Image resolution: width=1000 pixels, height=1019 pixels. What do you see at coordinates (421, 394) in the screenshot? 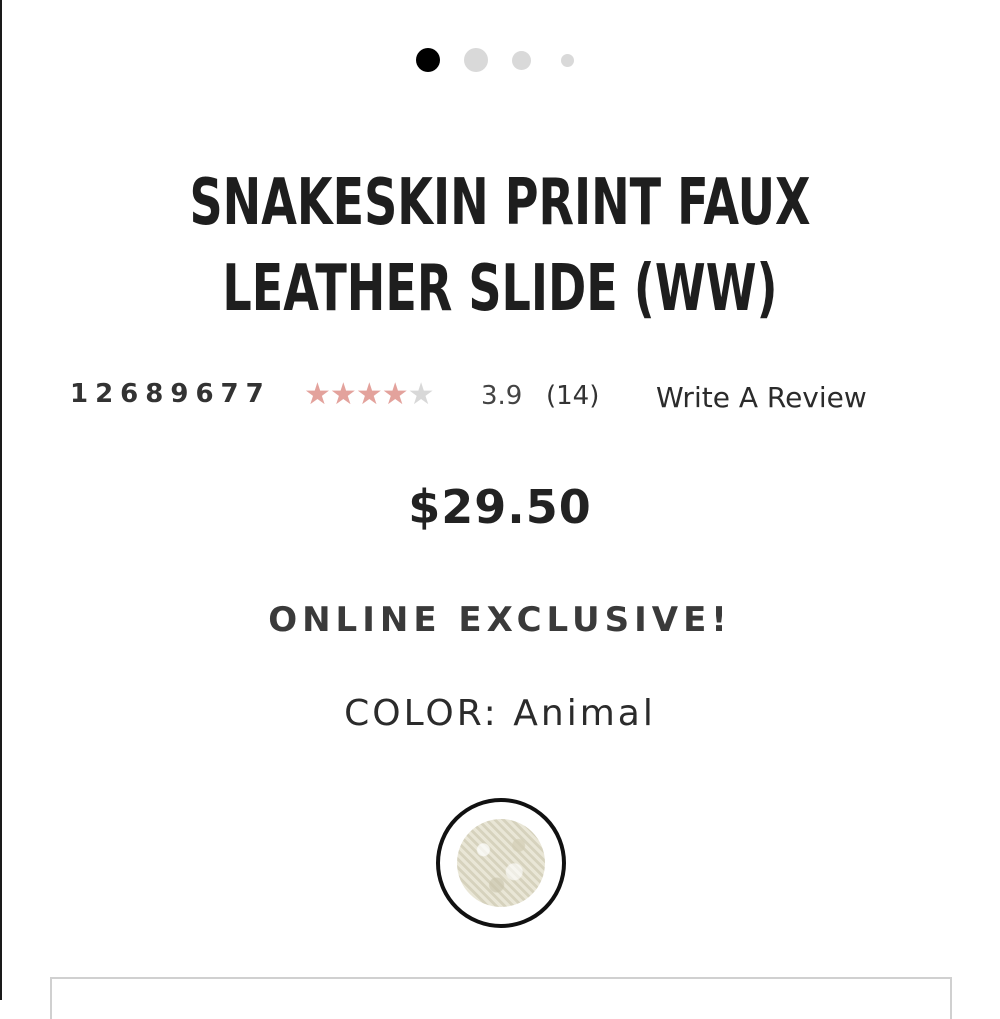
I see `star-icon-5: ★` at bounding box center [421, 394].